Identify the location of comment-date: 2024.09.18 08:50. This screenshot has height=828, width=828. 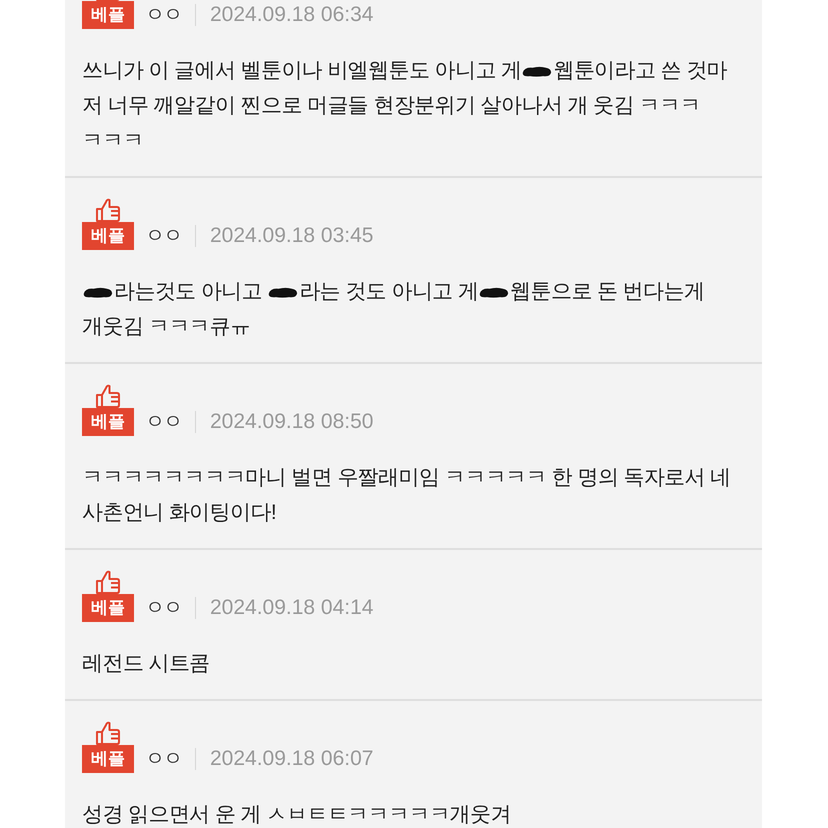
(292, 422).